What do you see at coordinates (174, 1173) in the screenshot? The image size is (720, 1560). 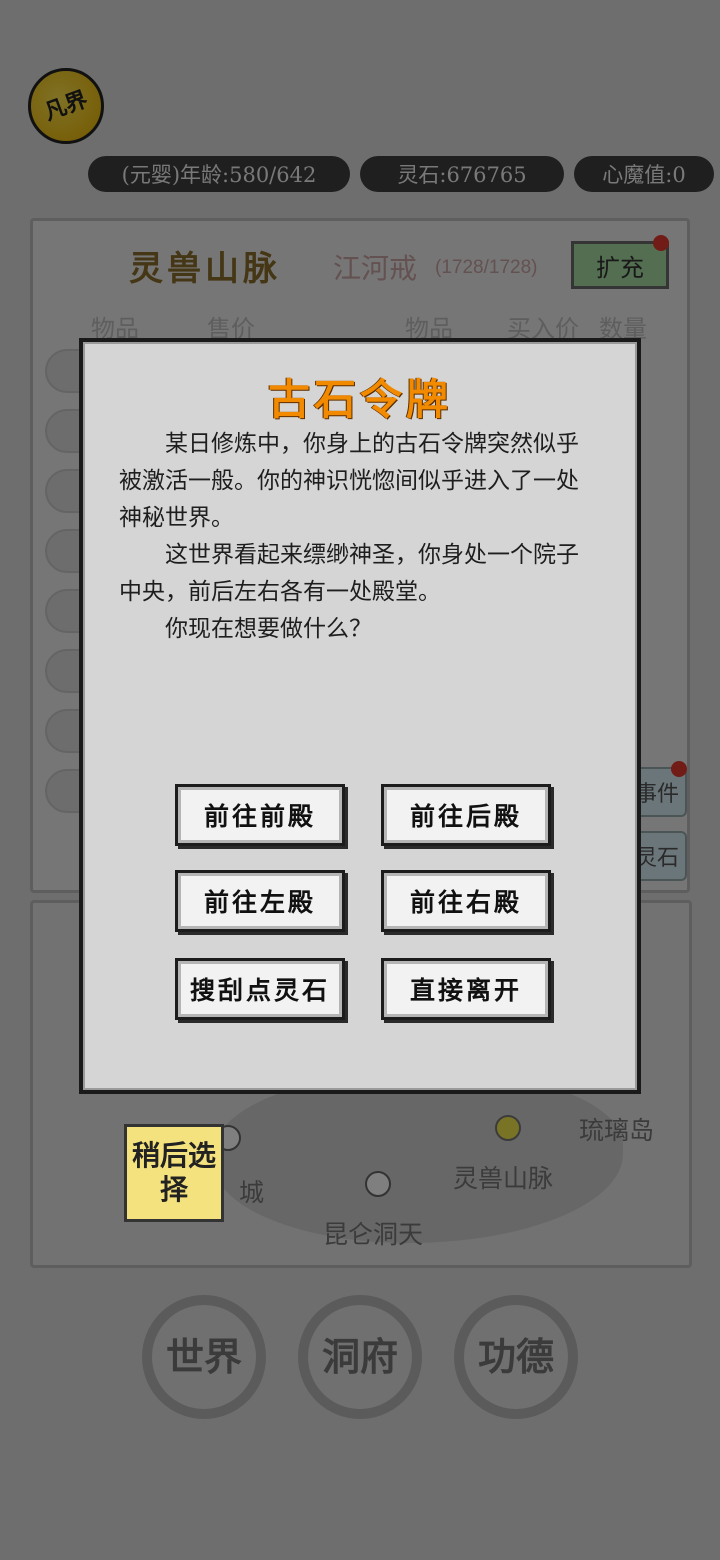 I see `choose-later-button: 稍后选择` at bounding box center [174, 1173].